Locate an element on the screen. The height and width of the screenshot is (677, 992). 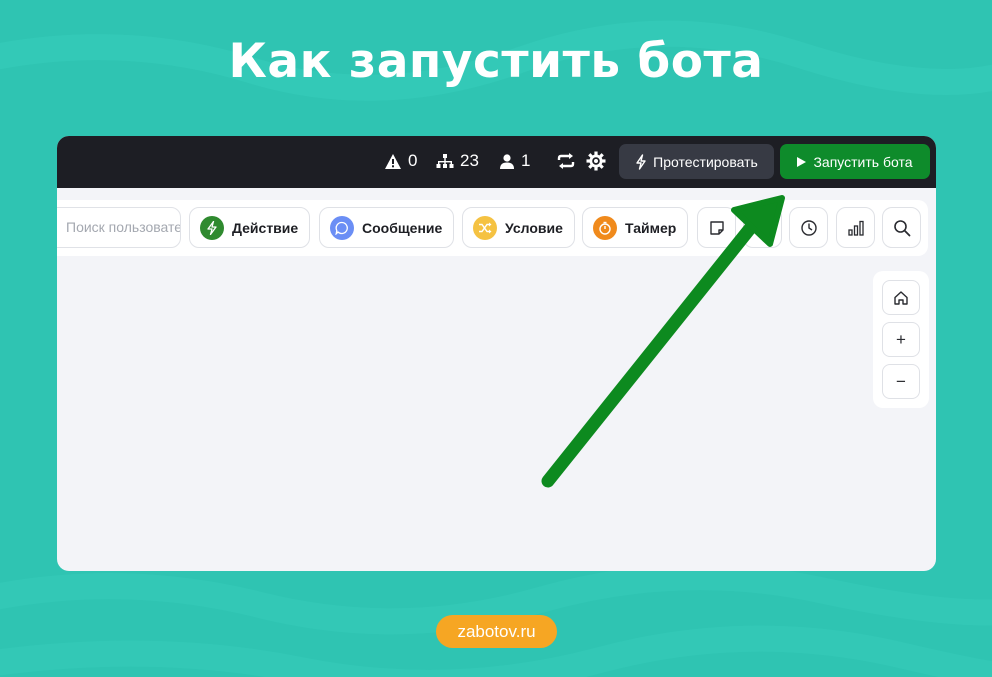
chat-bubble-icon is located at coordinates (342, 227).